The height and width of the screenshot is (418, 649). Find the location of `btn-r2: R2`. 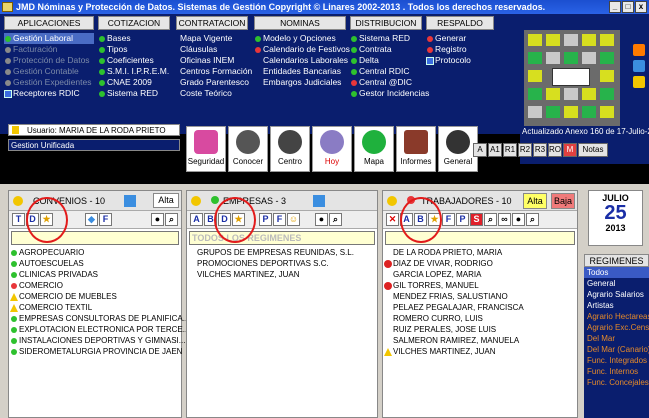

btn-r2: R2 is located at coordinates (525, 150).